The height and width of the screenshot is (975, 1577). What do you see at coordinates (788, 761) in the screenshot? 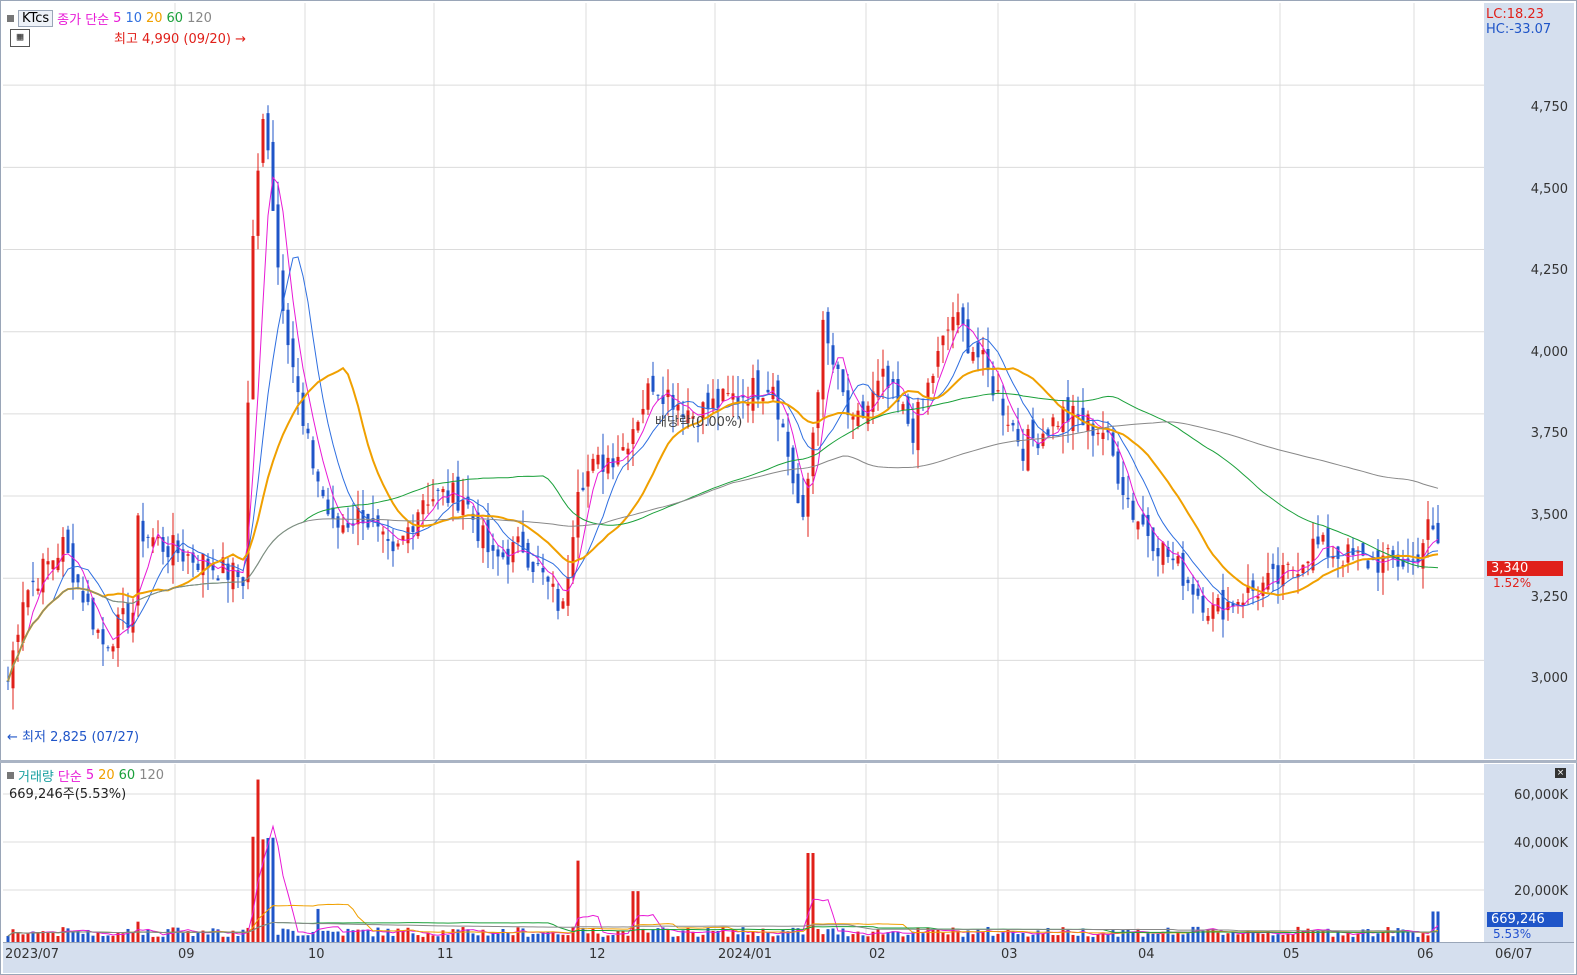
I see `pane-separator` at bounding box center [788, 761].